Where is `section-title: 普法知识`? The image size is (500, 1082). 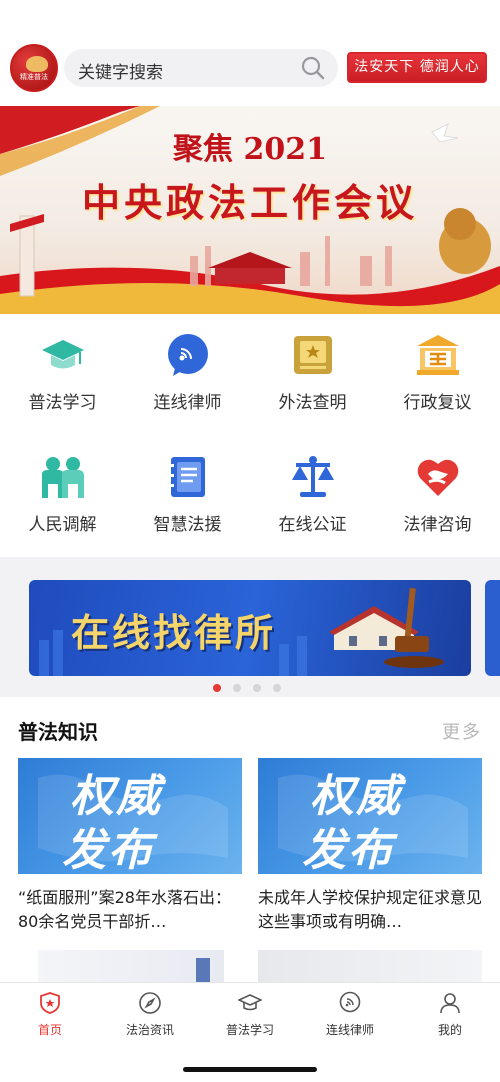 section-title: 普法知识 is located at coordinates (58, 732).